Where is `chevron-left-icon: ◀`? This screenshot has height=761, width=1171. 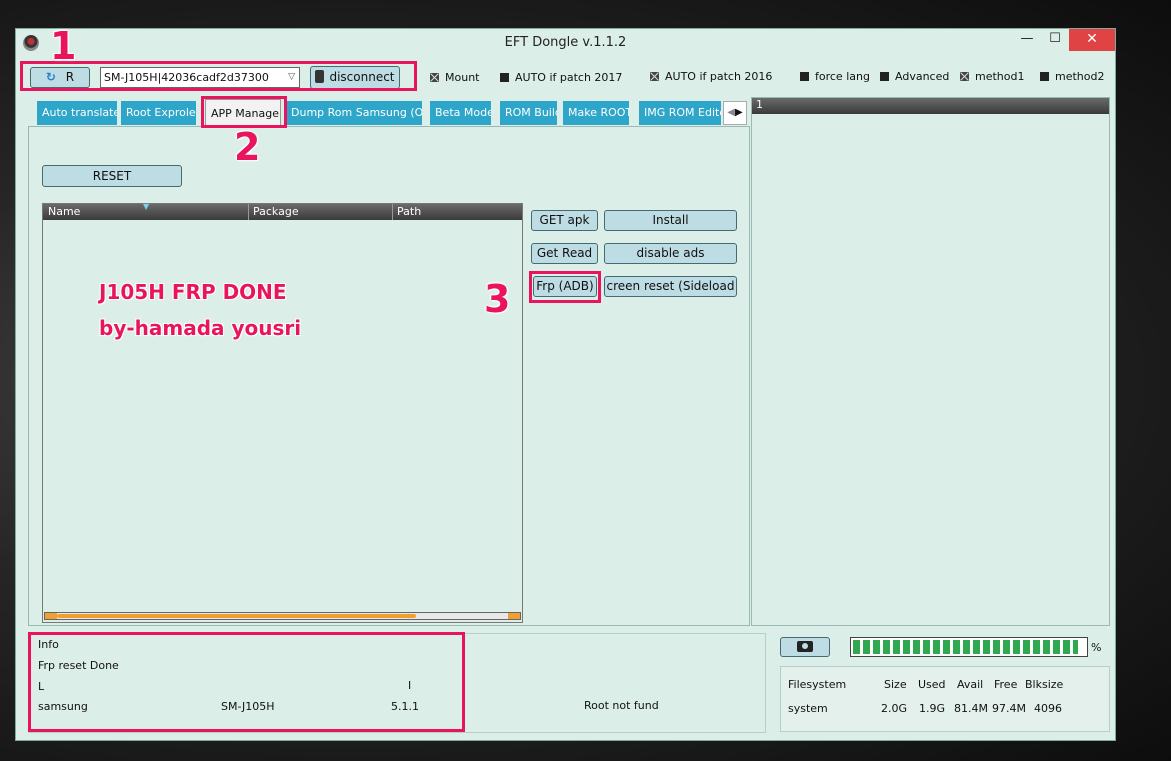 chevron-left-icon: ◀ is located at coordinates (731, 112).